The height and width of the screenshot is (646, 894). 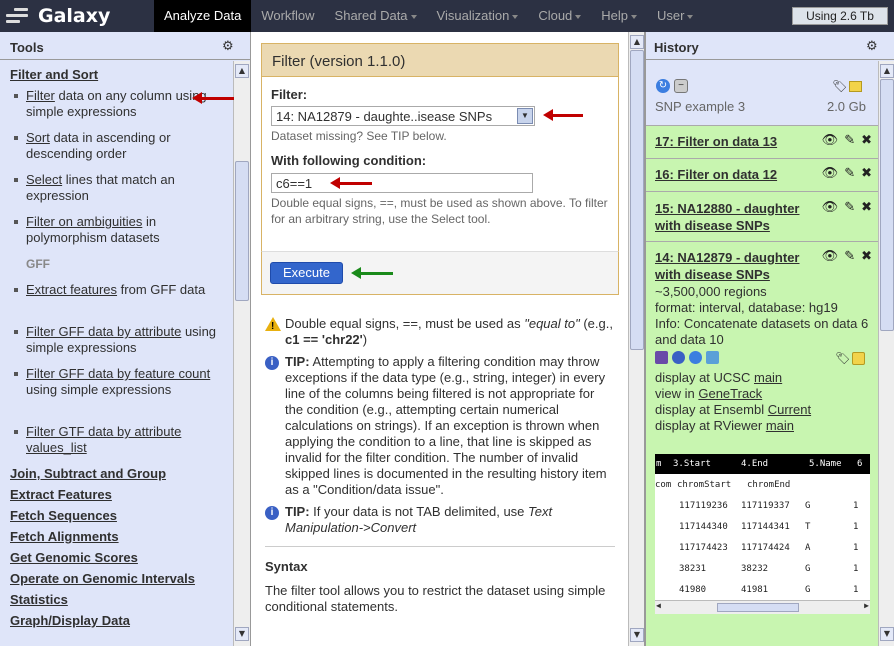 What do you see at coordinates (405, 323) in the screenshot?
I see `help-text: Double equal signs, ==, must be used as` at bounding box center [405, 323].